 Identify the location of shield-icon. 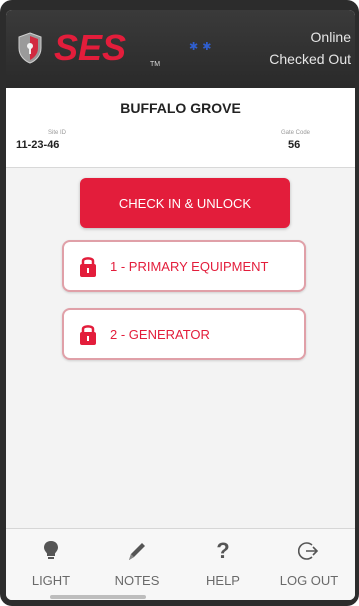
(30, 48).